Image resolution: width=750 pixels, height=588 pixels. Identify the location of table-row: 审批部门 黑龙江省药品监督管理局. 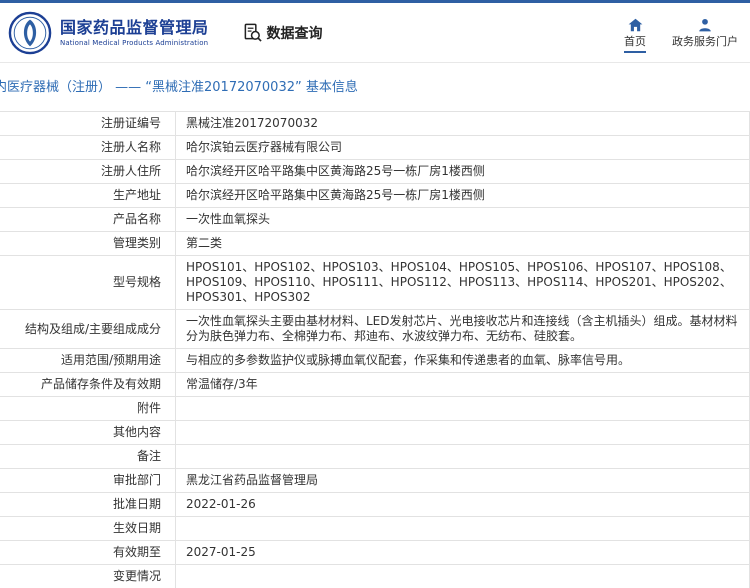
(375, 480).